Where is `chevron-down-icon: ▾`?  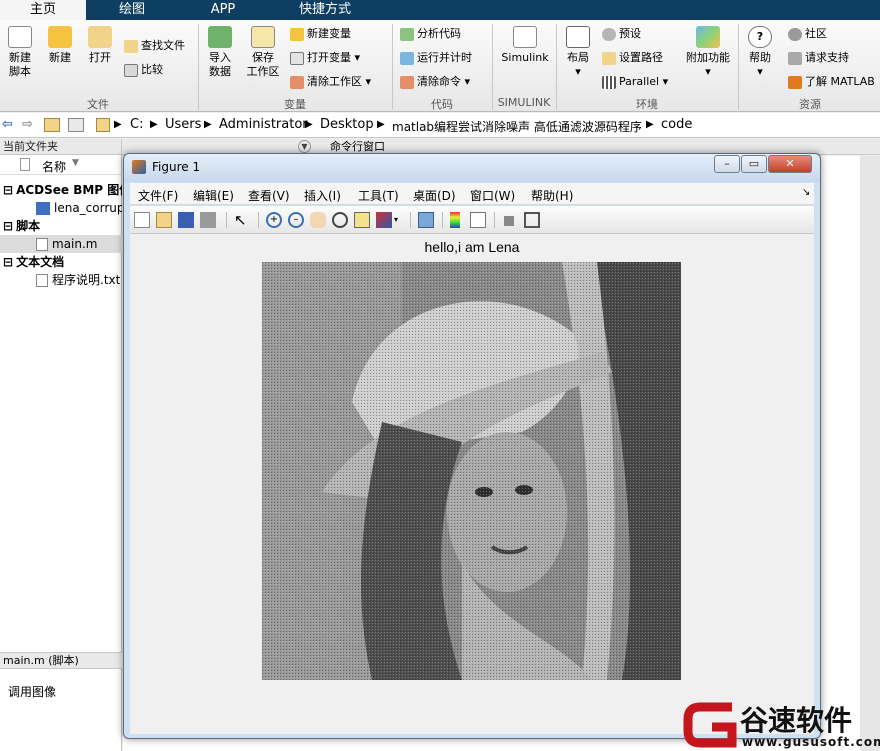
chevron-down-icon: ▾ is located at coordinates (398, 220).